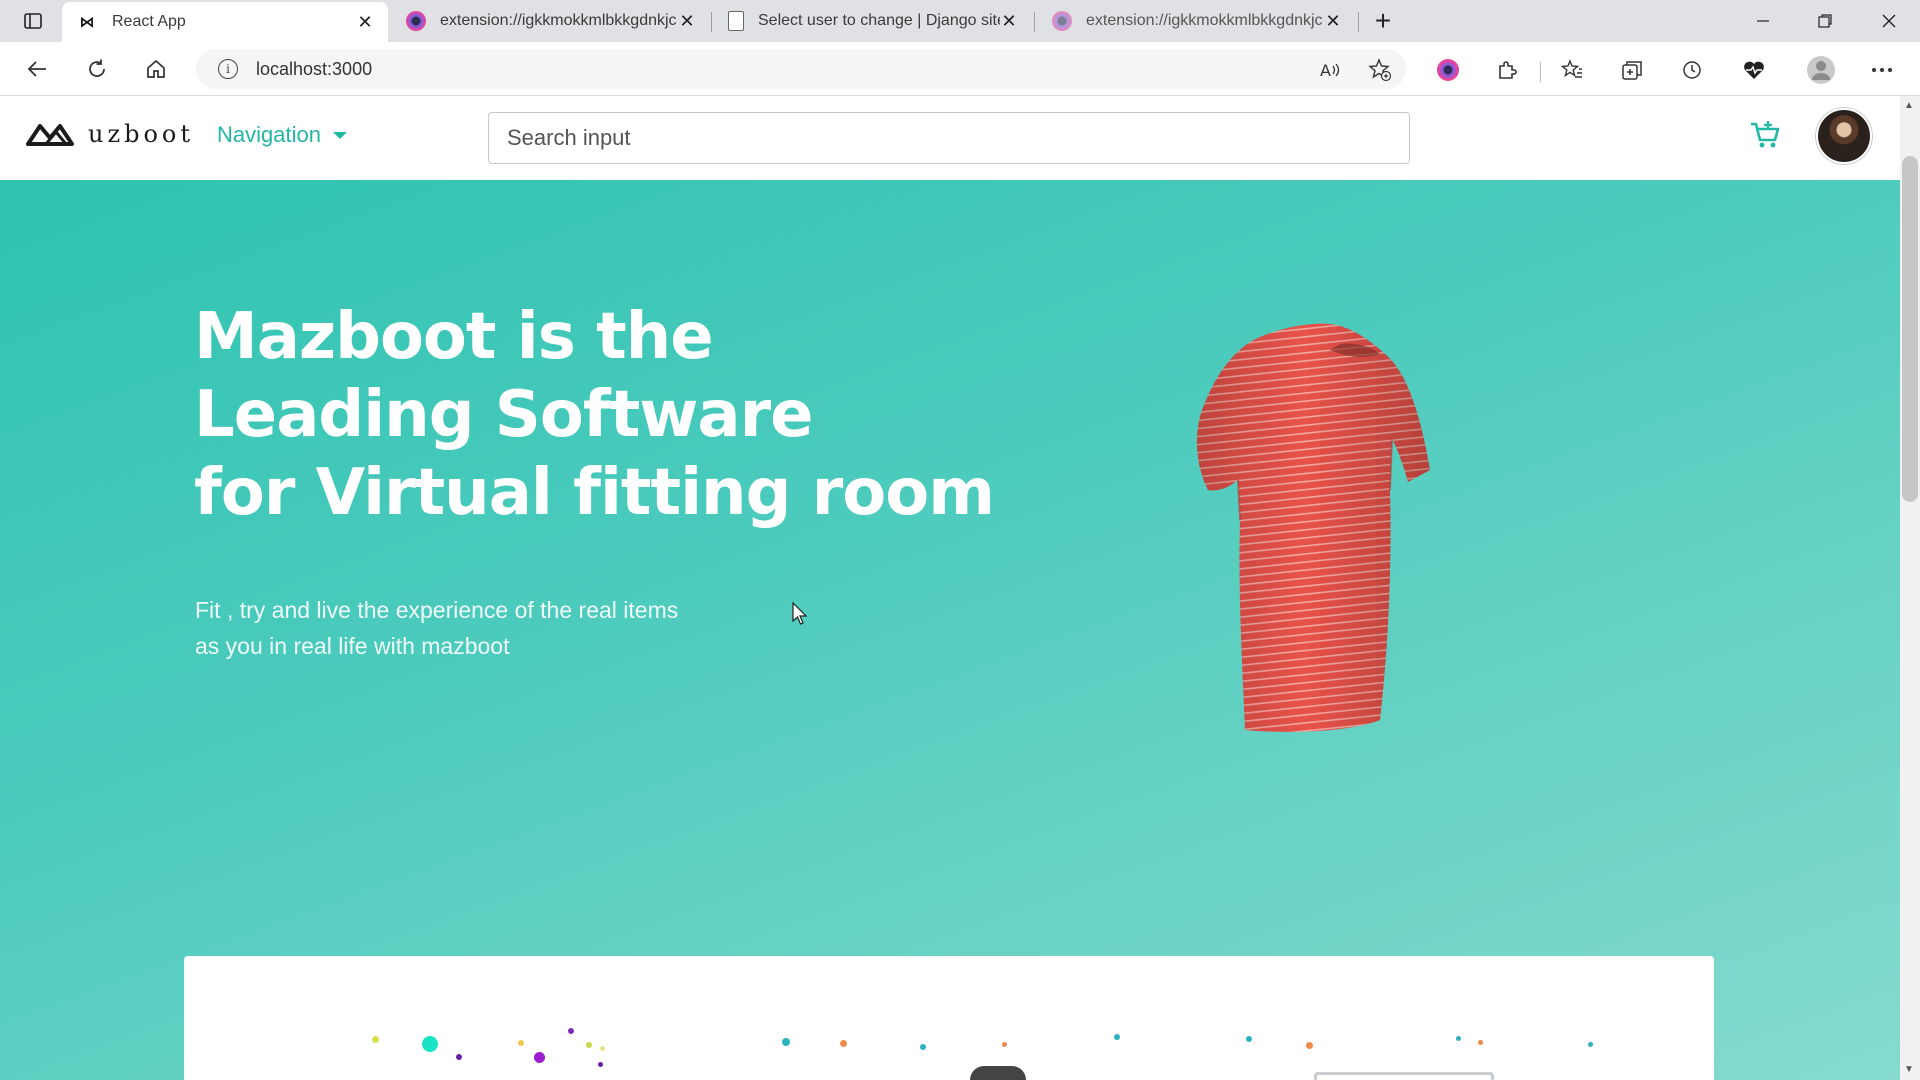  What do you see at coordinates (149, 21) in the screenshot?
I see `tab-title: React App` at bounding box center [149, 21].